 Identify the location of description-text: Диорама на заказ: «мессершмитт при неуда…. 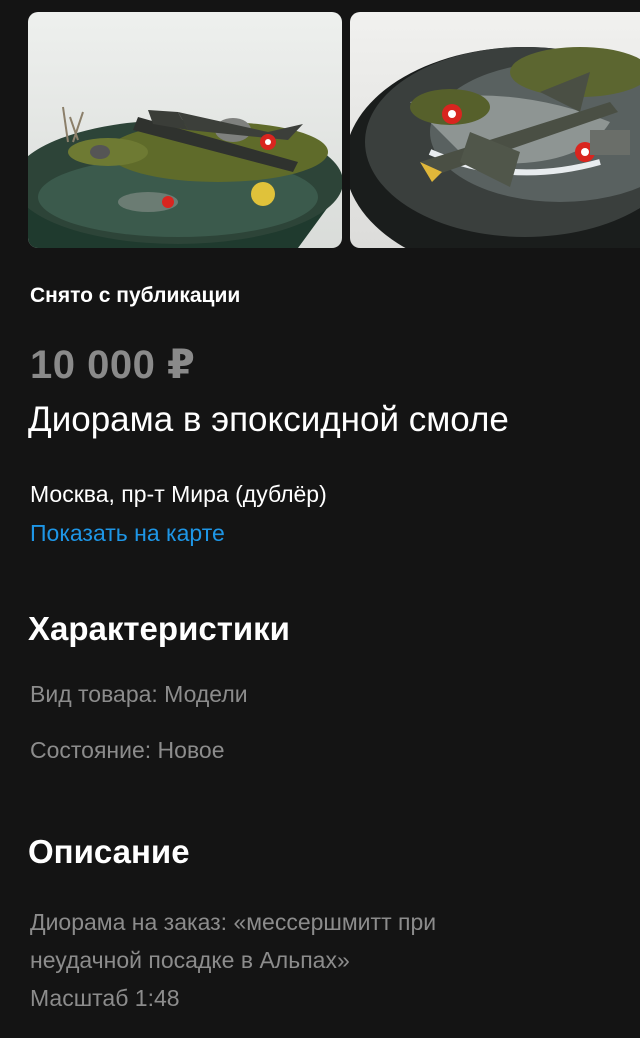
(233, 960).